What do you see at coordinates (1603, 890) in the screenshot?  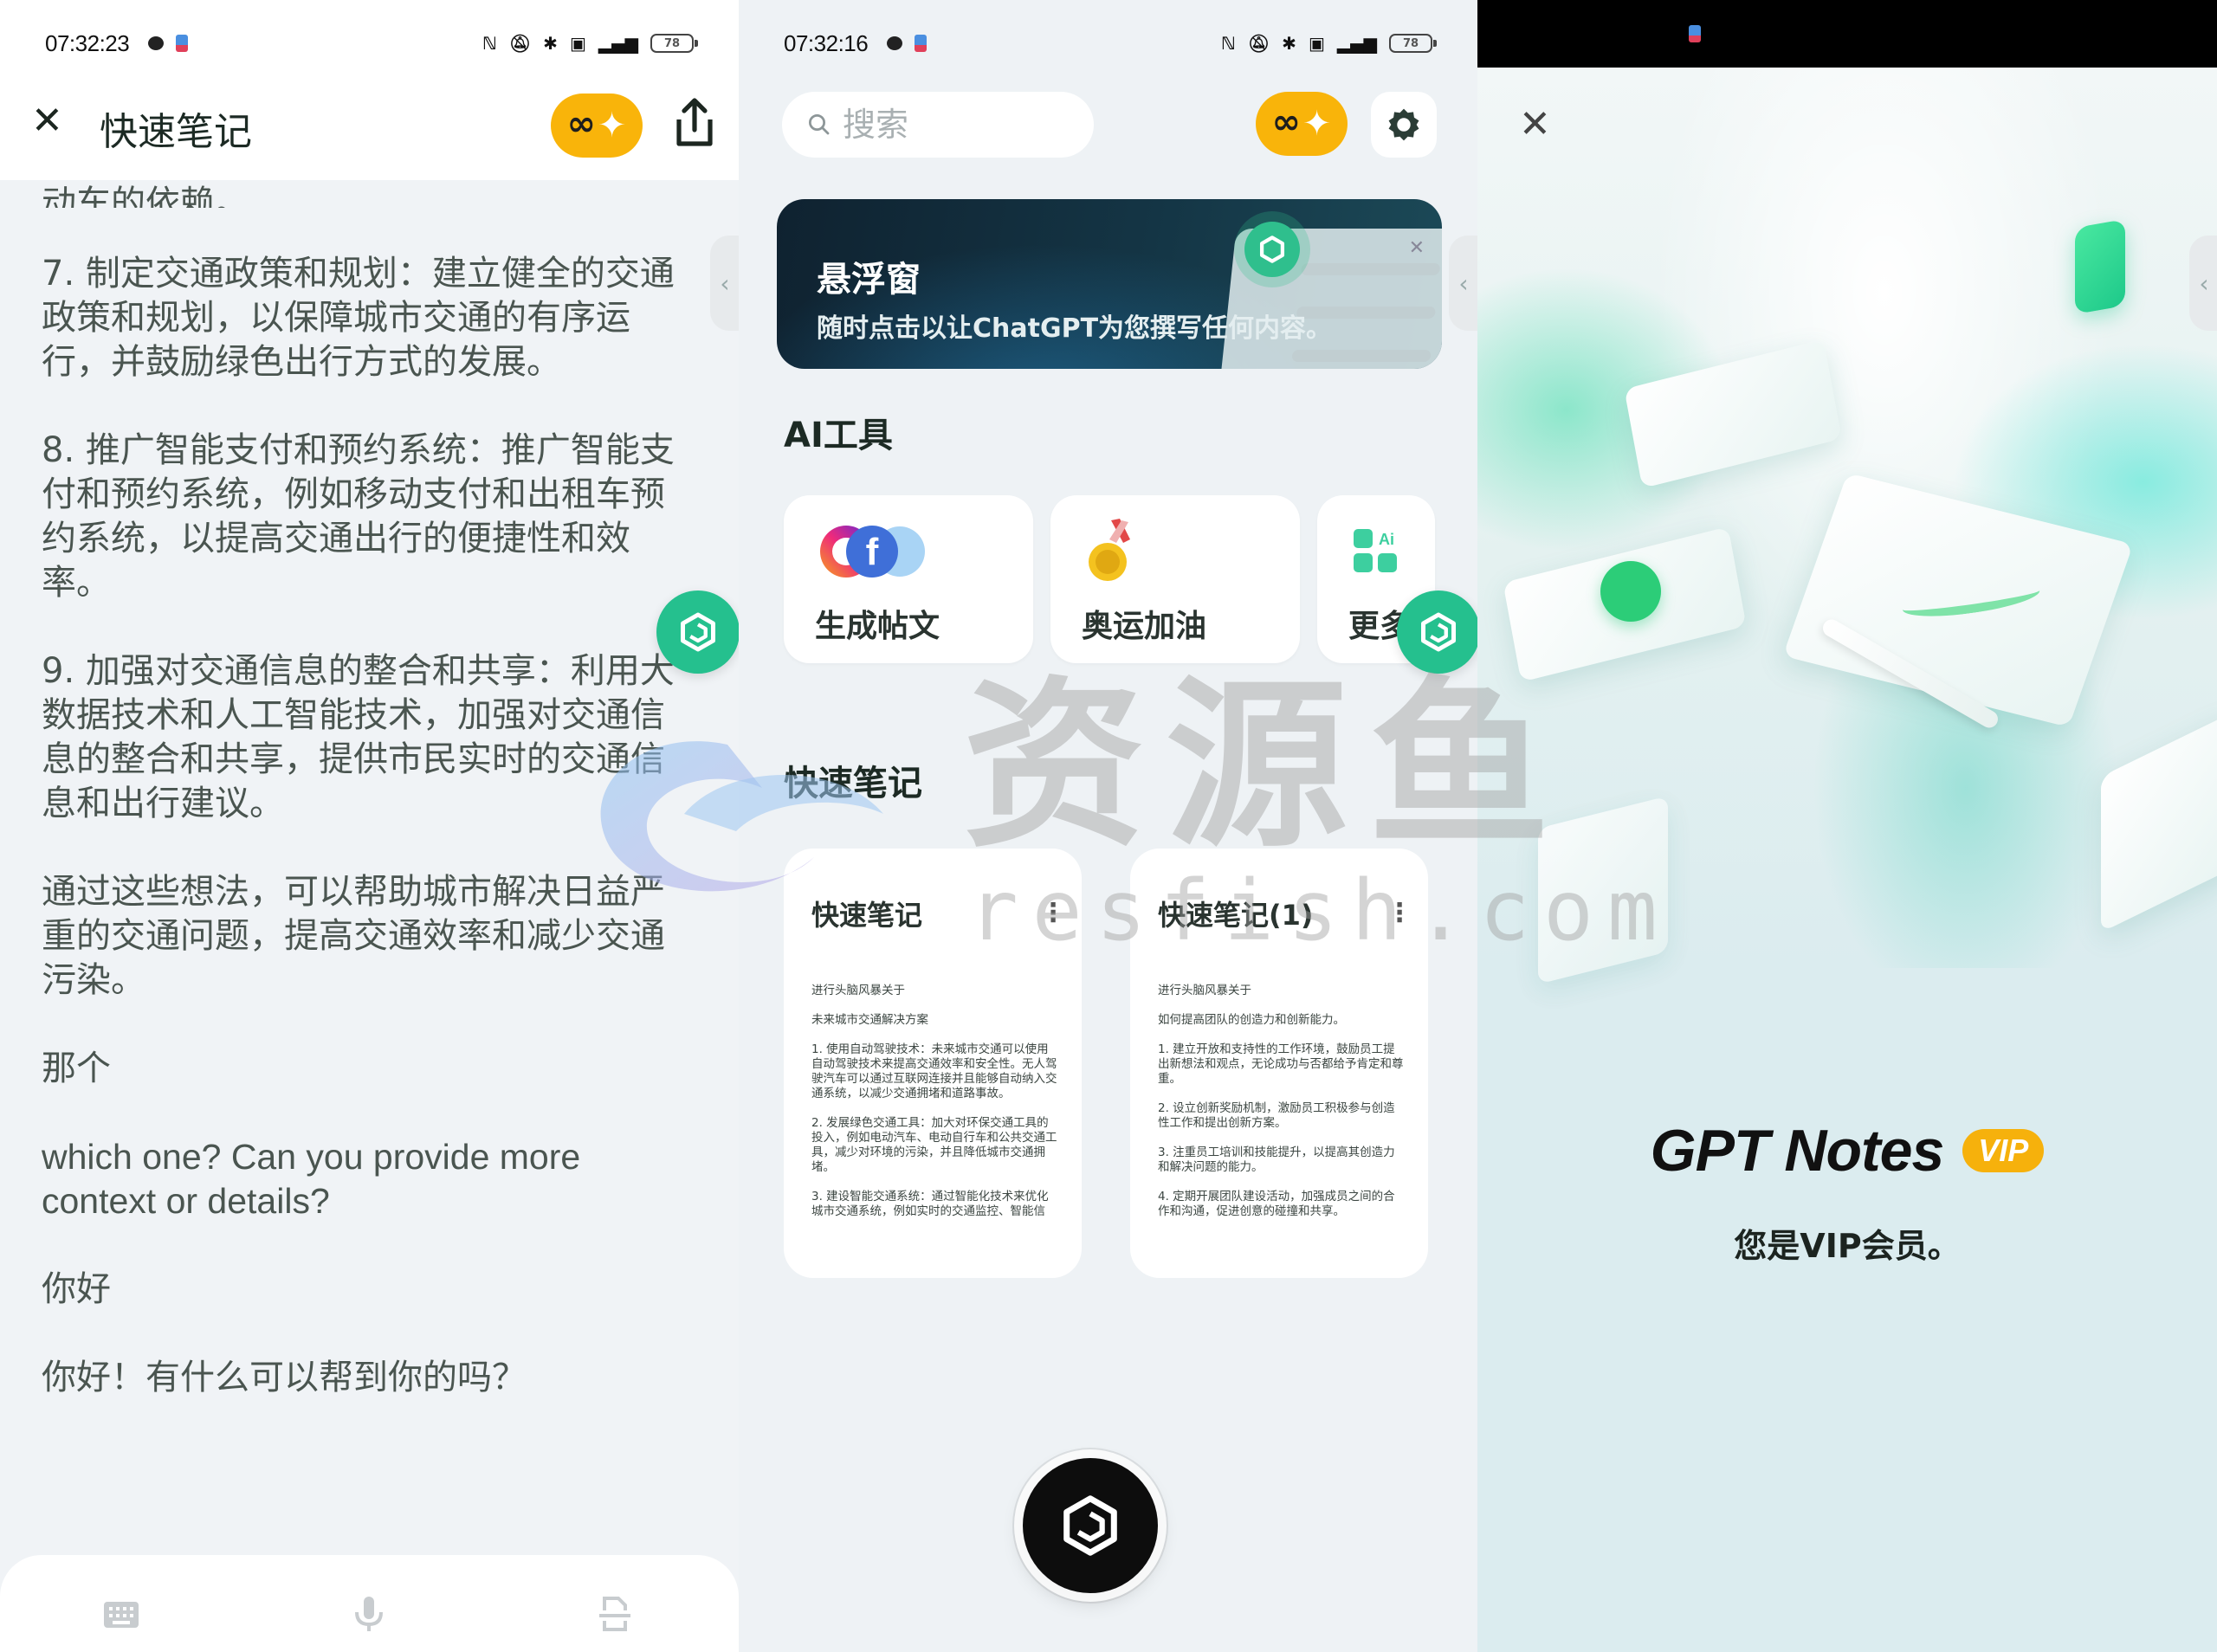 I see `illustration-doc-card` at bounding box center [1603, 890].